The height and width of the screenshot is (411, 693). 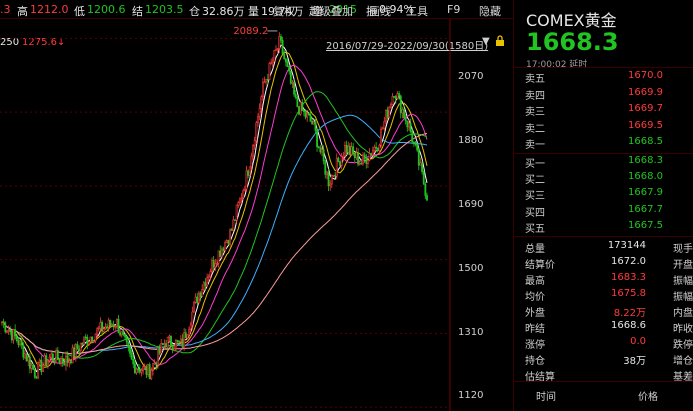 I want to click on quote-row: 总量 173144 现手, so click(x=603, y=247).